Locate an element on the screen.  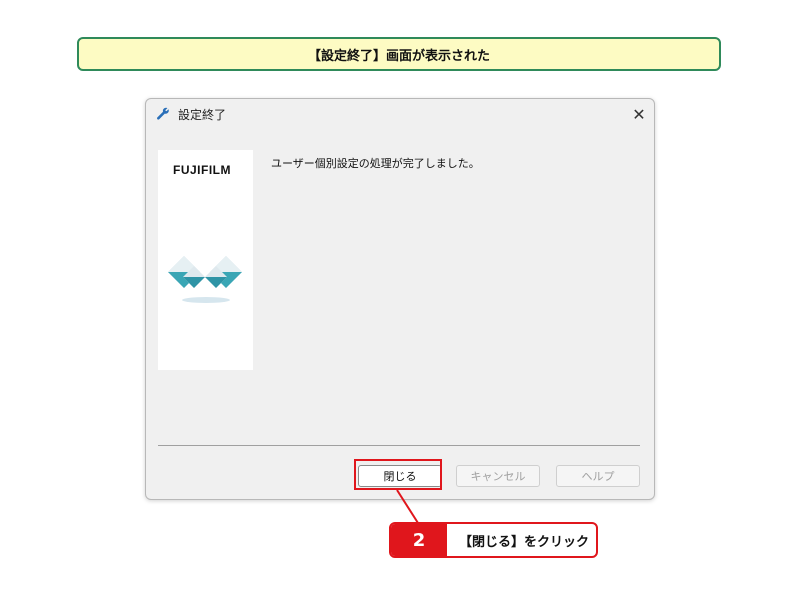
step-number: 2 is located at coordinates (419, 540).